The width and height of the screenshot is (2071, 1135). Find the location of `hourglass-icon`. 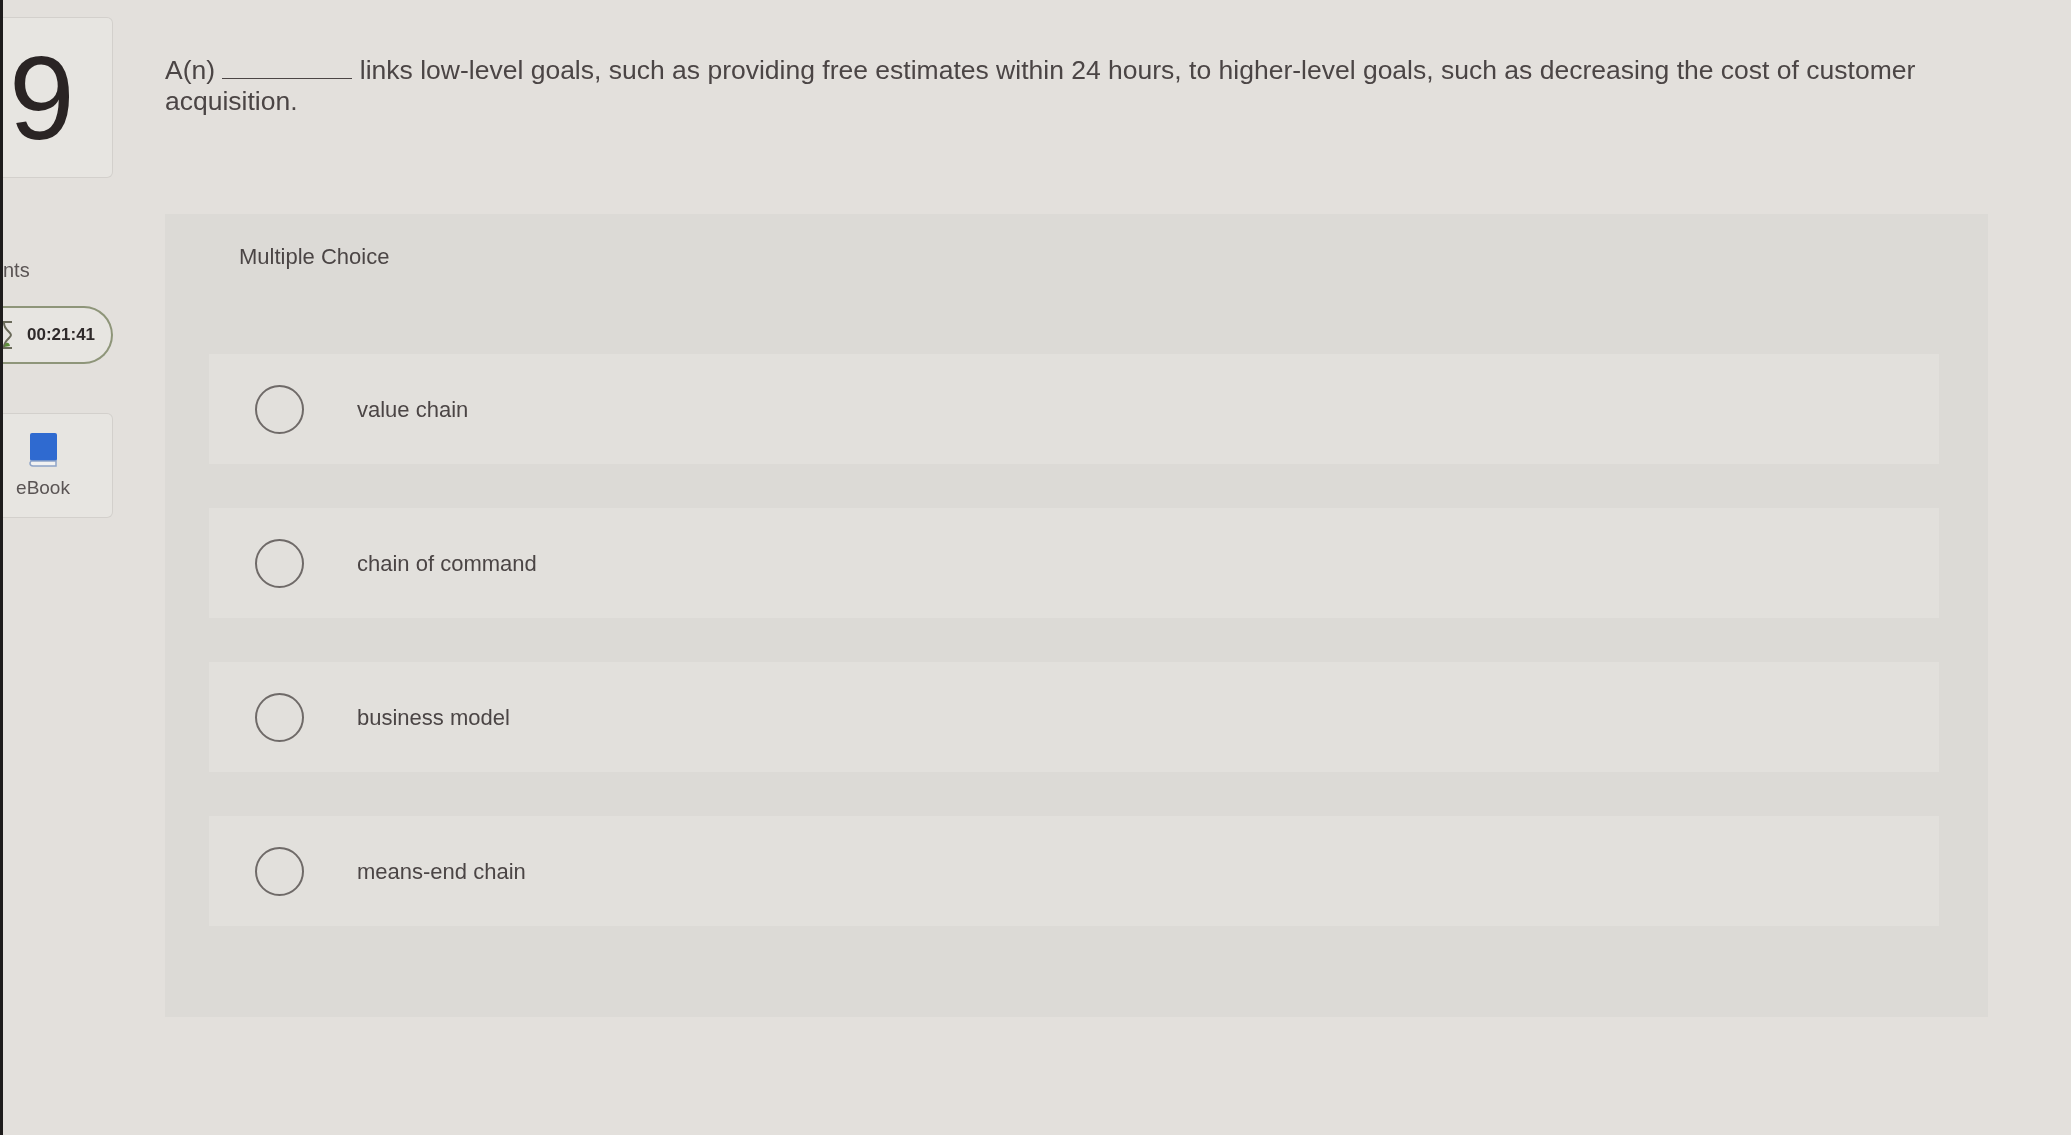

hourglass-icon is located at coordinates (8, 335).